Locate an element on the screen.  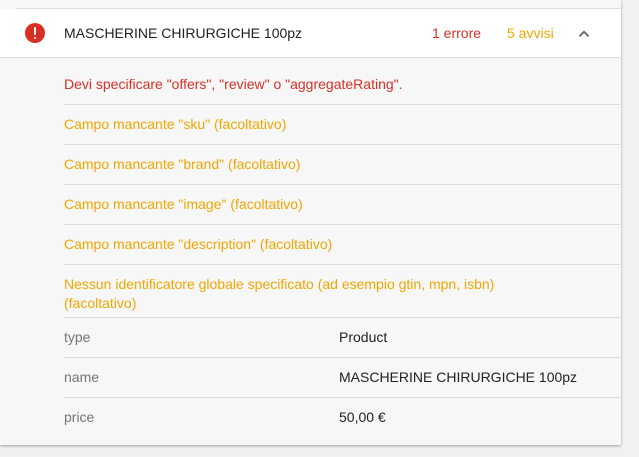
property-key: type is located at coordinates (77, 337).